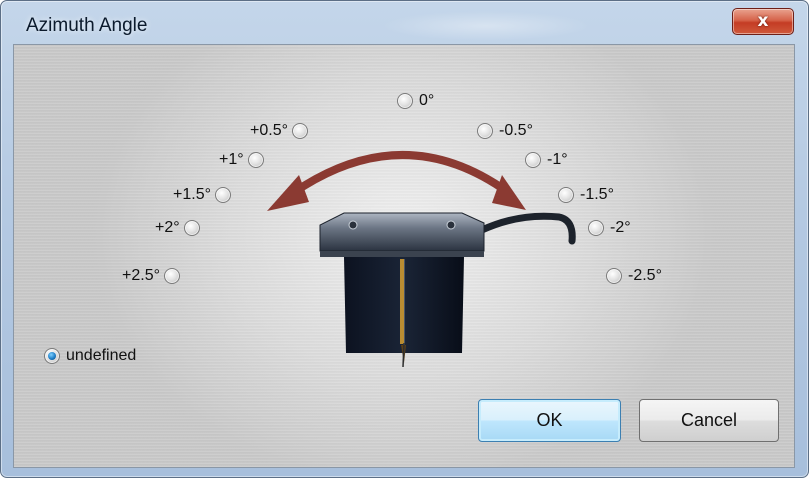  I want to click on angle-option-plus-0-5: +0.5°, so click(279, 131).